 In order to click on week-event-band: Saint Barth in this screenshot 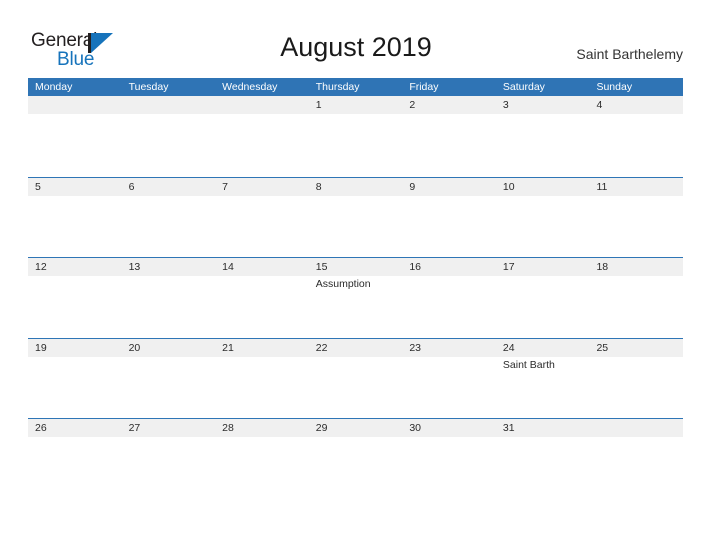, I will do `click(355, 387)`.